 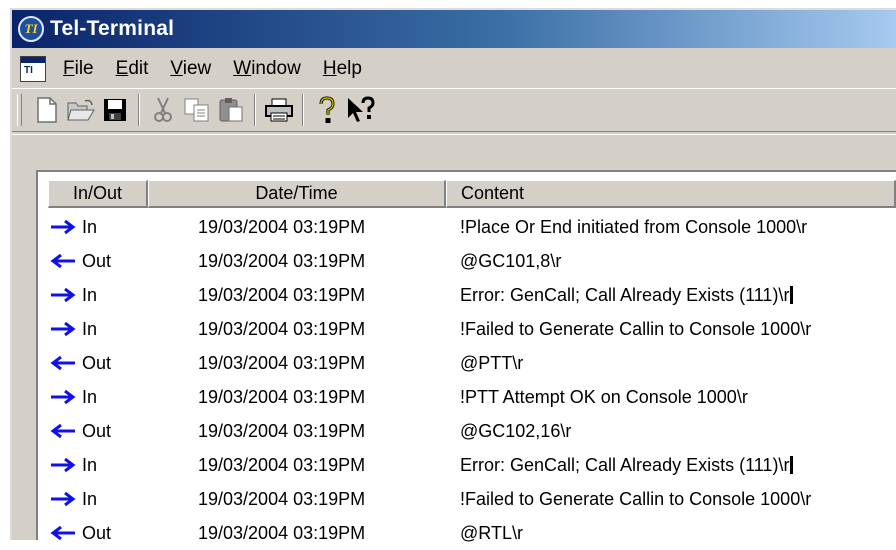 I want to click on context-help-icon, so click(x=361, y=109).